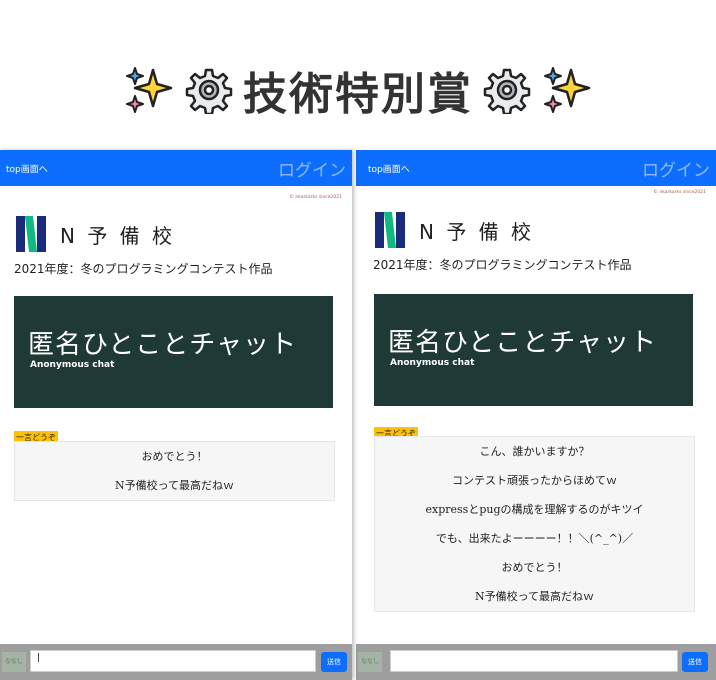 This screenshot has width=716, height=680. Describe the element at coordinates (534, 480) in the screenshot. I see `message-item: コンテスト頑張ったからほめてｗ` at that location.